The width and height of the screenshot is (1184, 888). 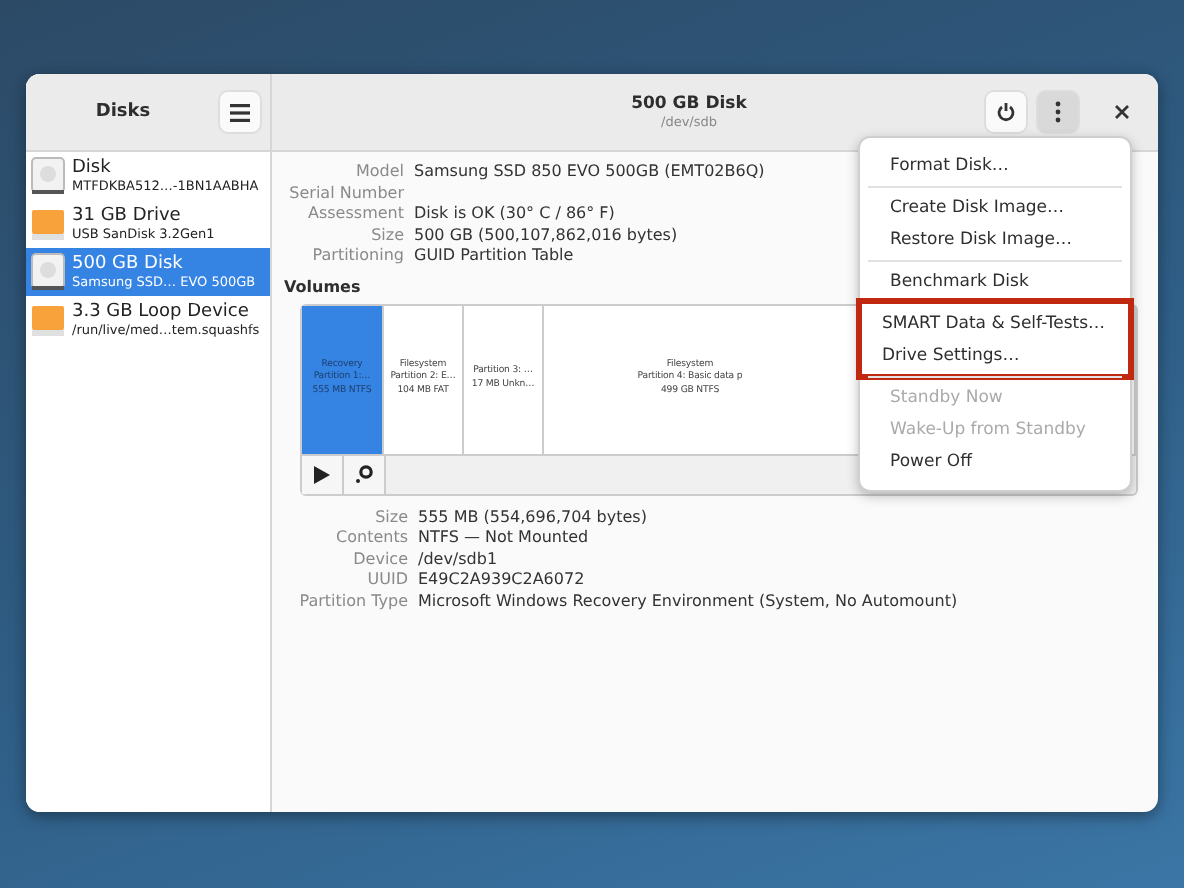 I want to click on vertical-dots-icon, so click(x=1058, y=112).